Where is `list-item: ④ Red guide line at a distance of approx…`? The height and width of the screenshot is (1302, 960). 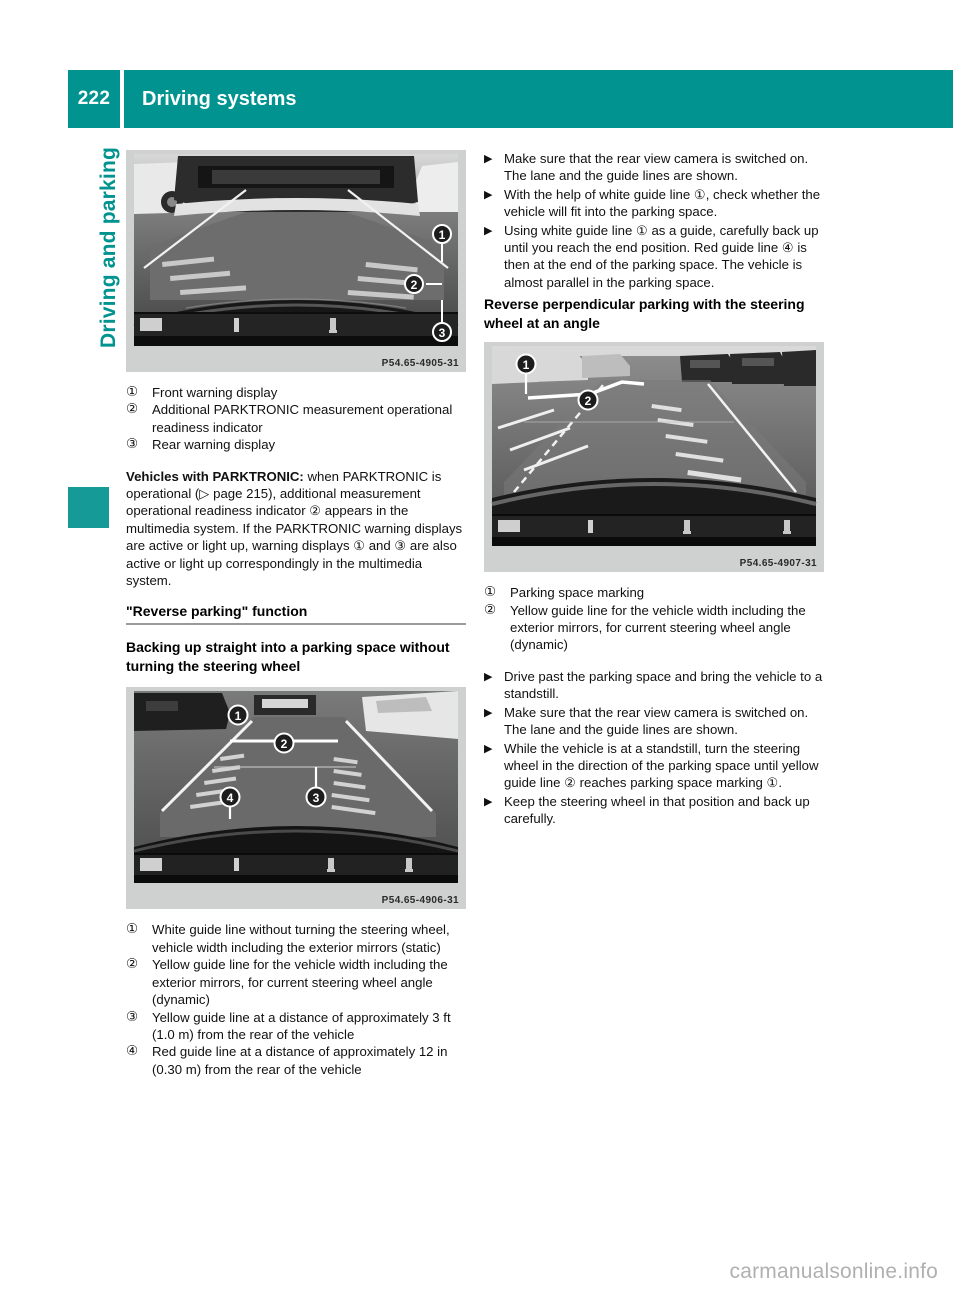
list-item: ④ Red guide line at a distance of approx… is located at coordinates (296, 1060).